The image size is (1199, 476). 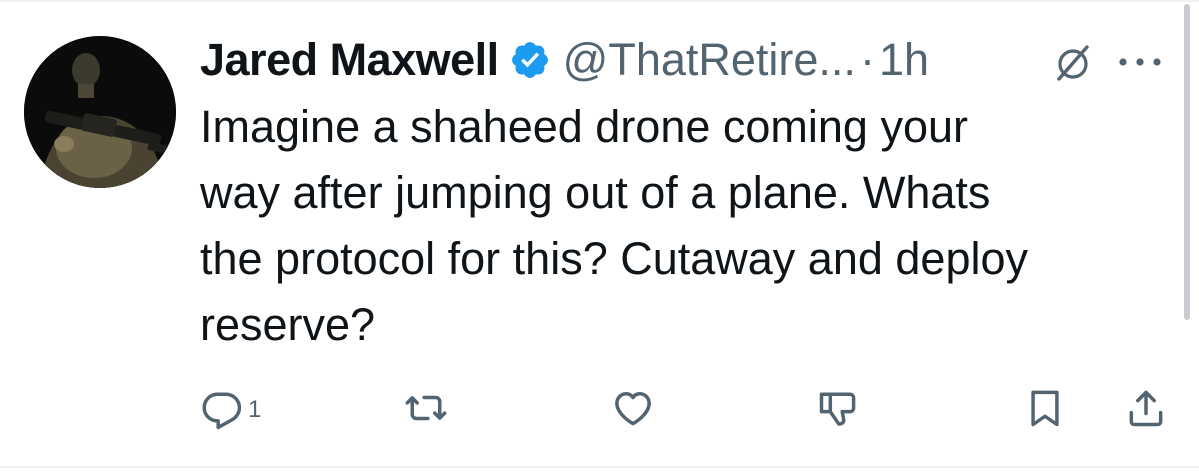 I want to click on like-button, so click(x=633, y=408).